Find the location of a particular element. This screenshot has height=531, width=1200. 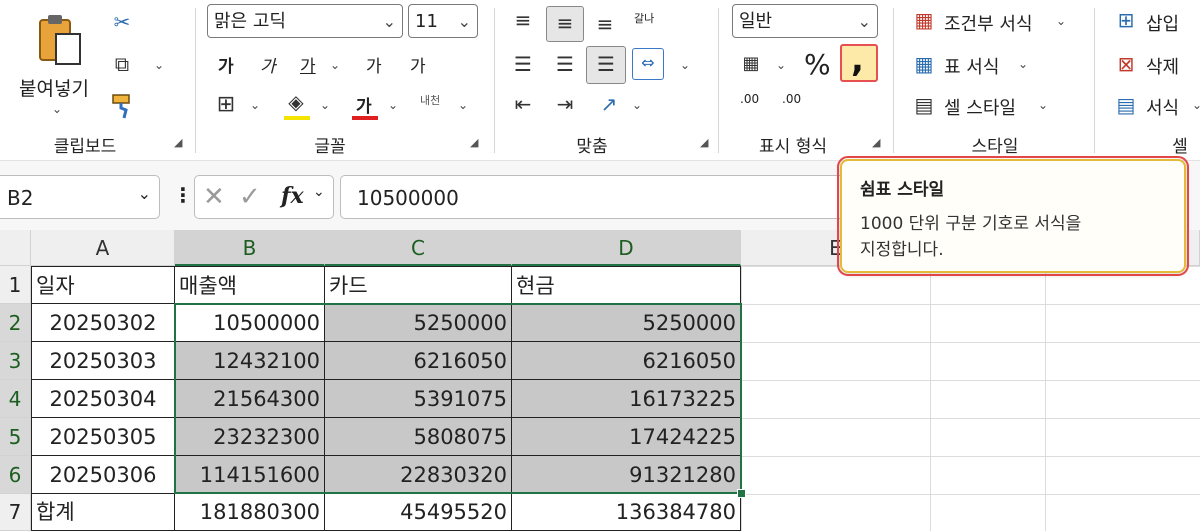

column-header-a: A is located at coordinates (103, 248).